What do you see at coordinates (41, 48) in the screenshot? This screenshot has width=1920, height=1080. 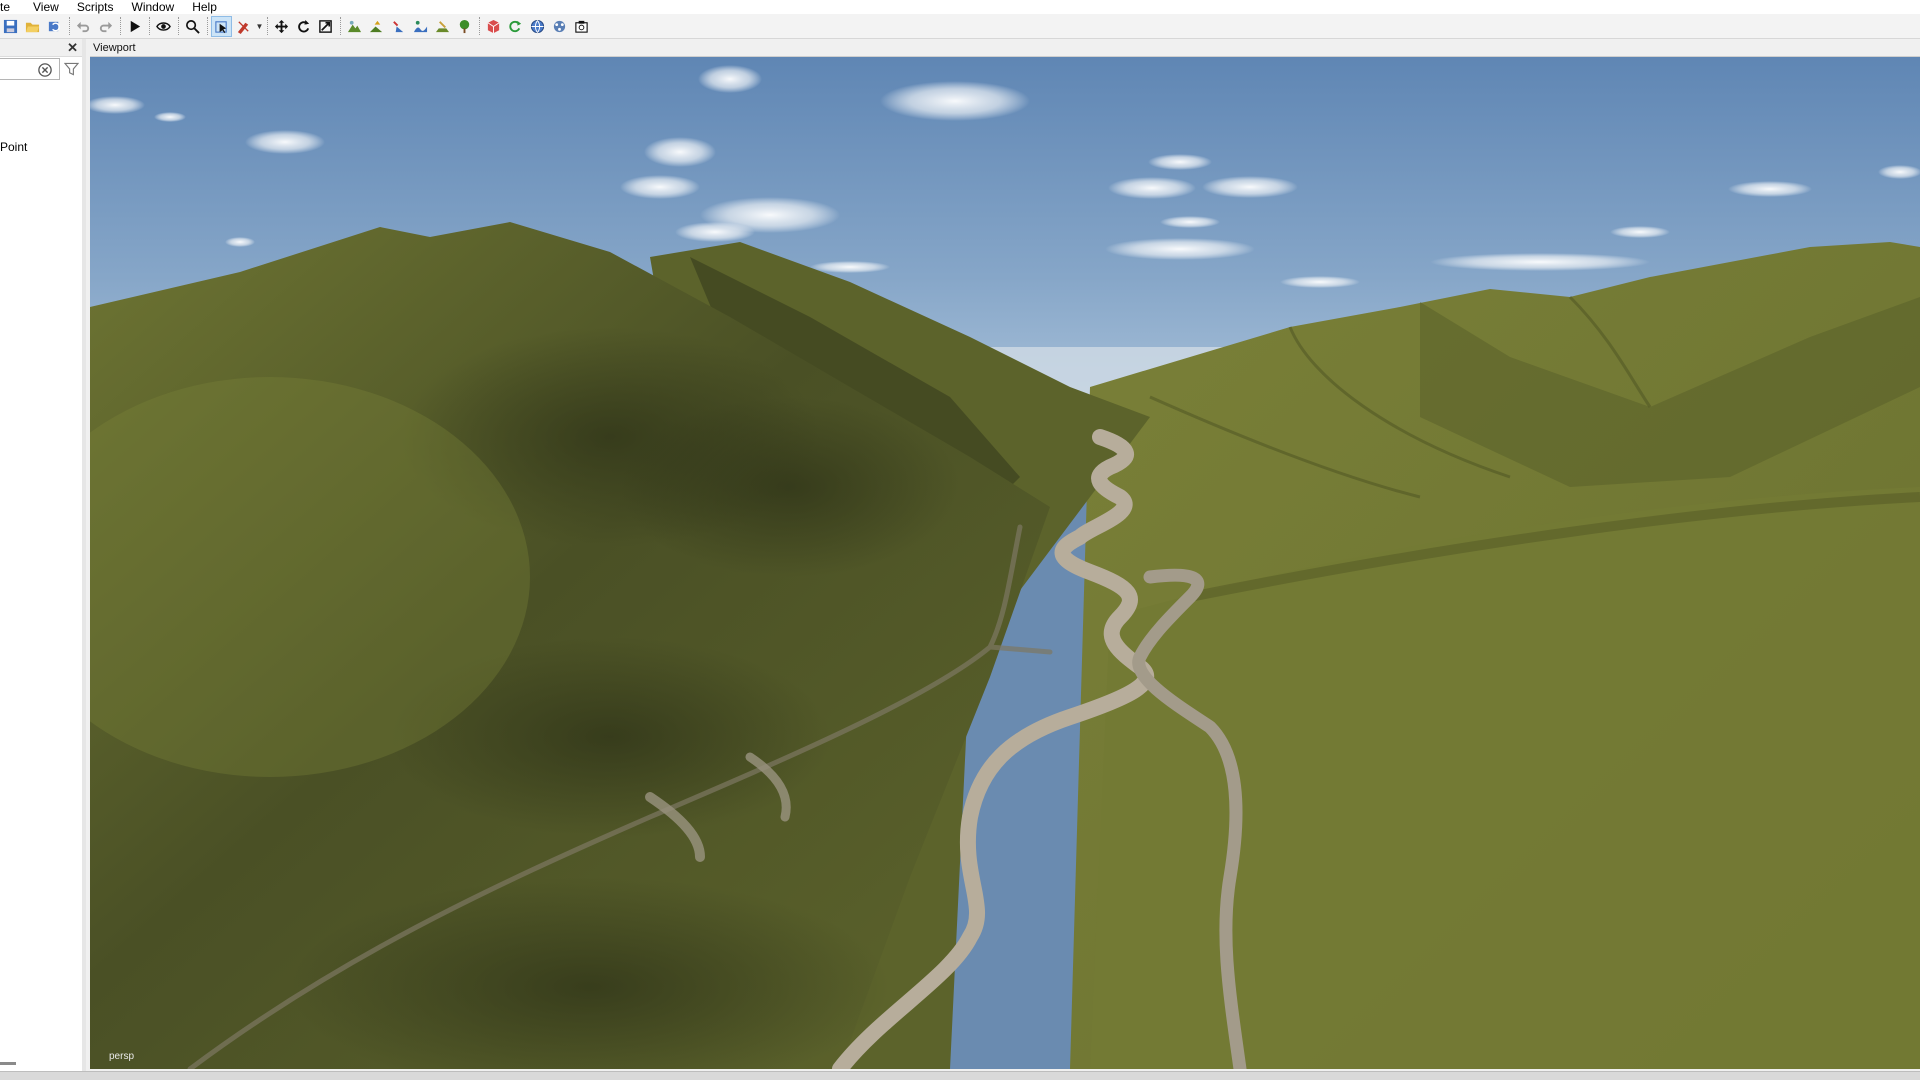 I see `scene-panel-header: ✕` at bounding box center [41, 48].